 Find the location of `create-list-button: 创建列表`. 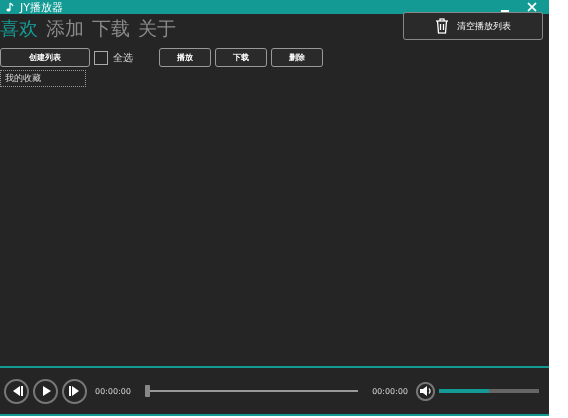

create-list-button: 创建列表 is located at coordinates (45, 57).